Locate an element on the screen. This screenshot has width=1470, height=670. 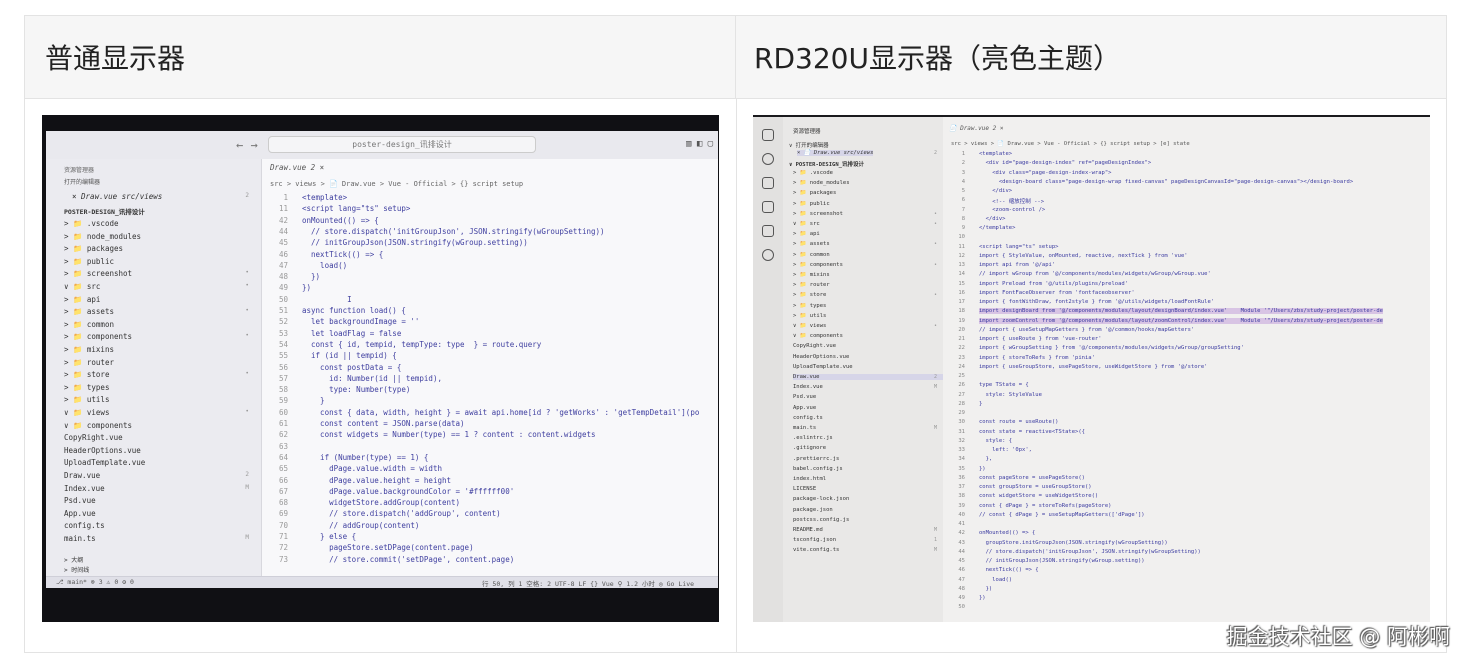
tree-item: tsconfig.json is located at coordinates (815, 540).